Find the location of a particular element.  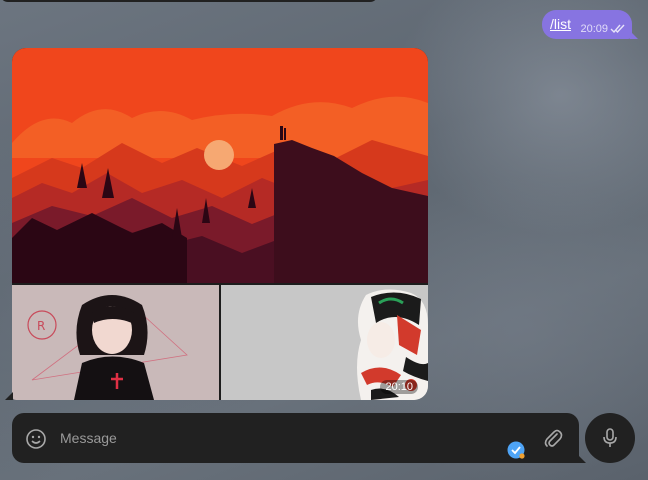

emoji-button is located at coordinates (36, 439).